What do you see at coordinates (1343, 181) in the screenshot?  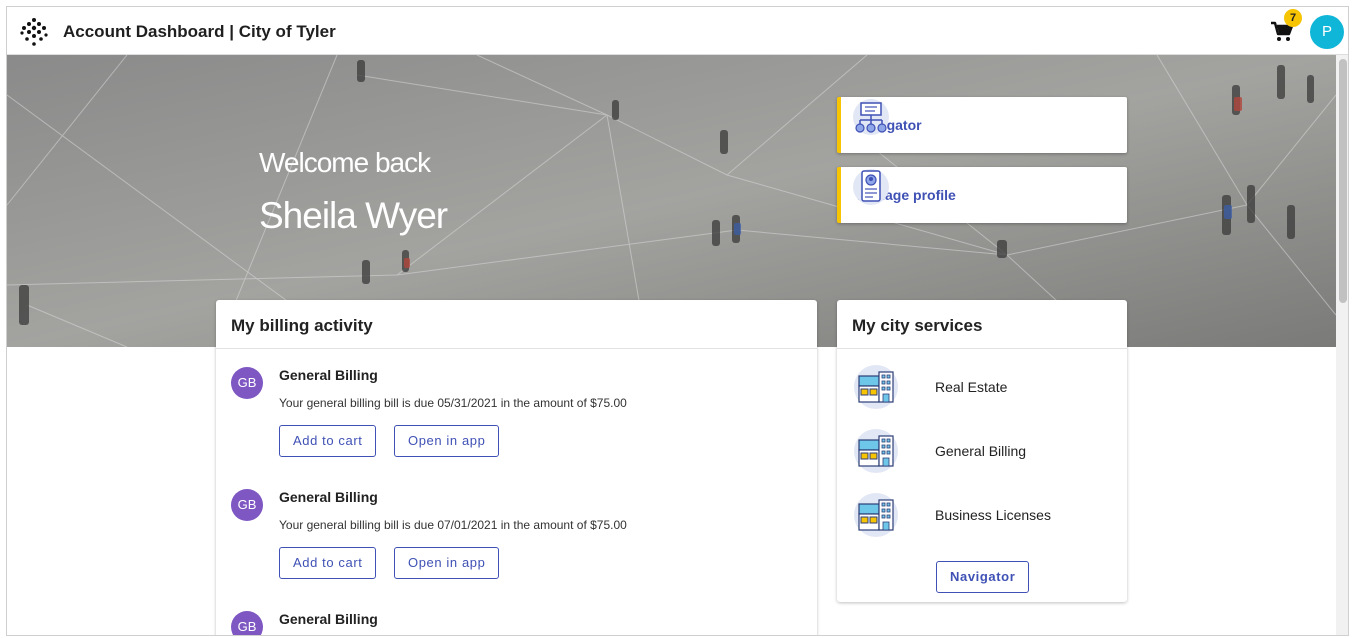 I see `page-scrollbar-thumb` at bounding box center [1343, 181].